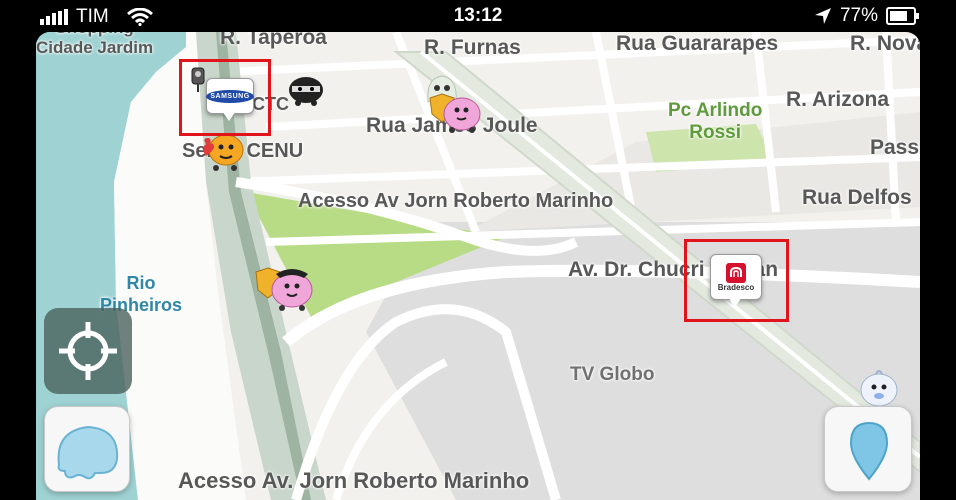 This screenshot has height=500, width=956. Describe the element at coordinates (354, 480) in the screenshot. I see `label-acesso-av-jorn-2: Acesso Av. Jorn Roberto Marinho` at that location.